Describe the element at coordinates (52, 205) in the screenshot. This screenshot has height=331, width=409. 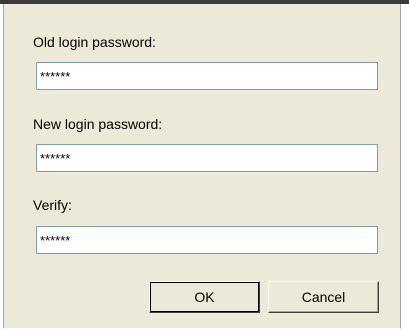
I see `verify-password-label: Verify:` at that location.